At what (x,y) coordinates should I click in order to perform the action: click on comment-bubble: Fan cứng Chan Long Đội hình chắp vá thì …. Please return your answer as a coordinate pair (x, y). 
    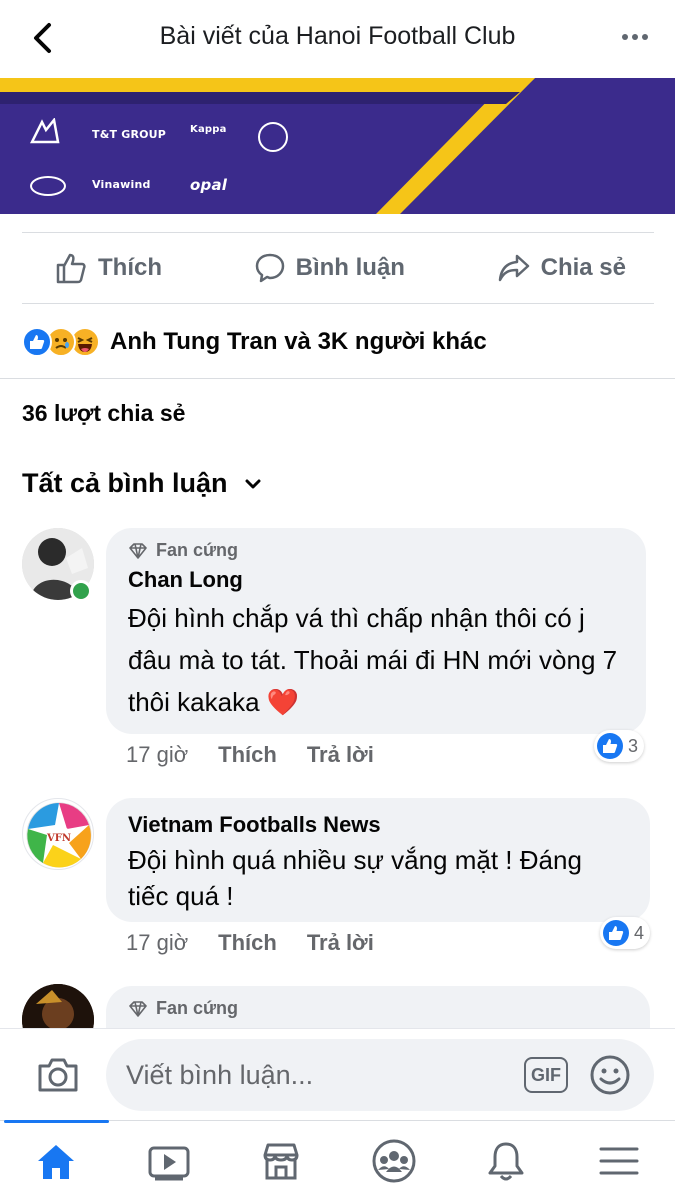
    Looking at the image, I should click on (376, 631).